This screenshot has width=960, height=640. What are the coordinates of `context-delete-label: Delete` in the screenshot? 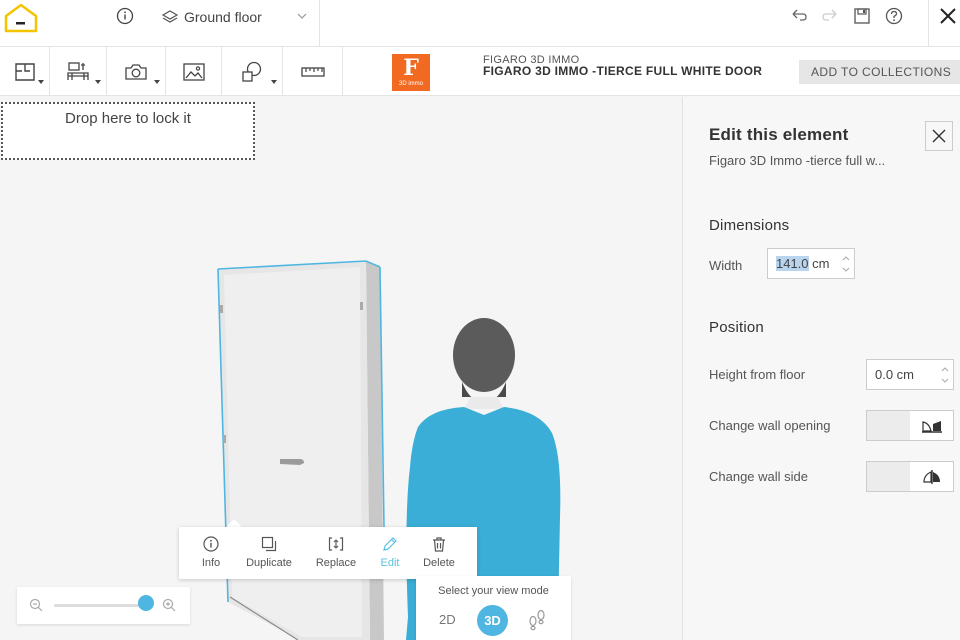 It's located at (439, 563).